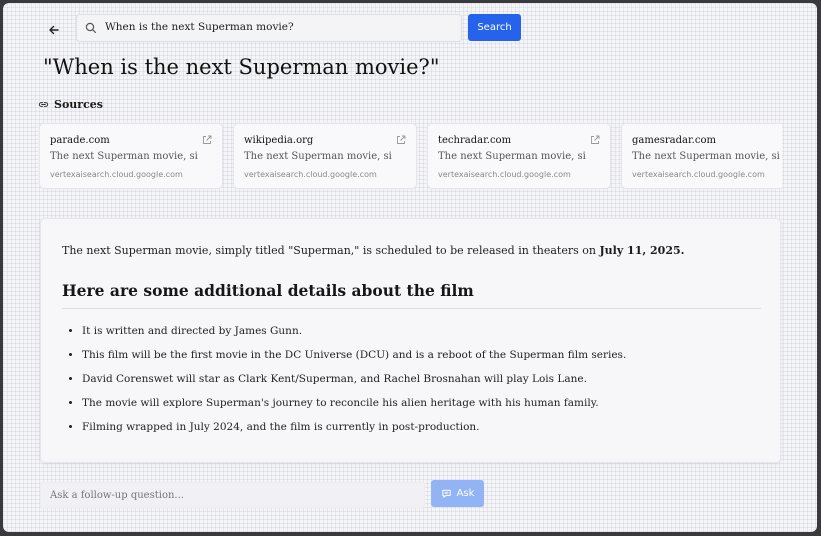 The width and height of the screenshot is (821, 536). What do you see at coordinates (446, 493) in the screenshot?
I see `chat-icon` at bounding box center [446, 493].